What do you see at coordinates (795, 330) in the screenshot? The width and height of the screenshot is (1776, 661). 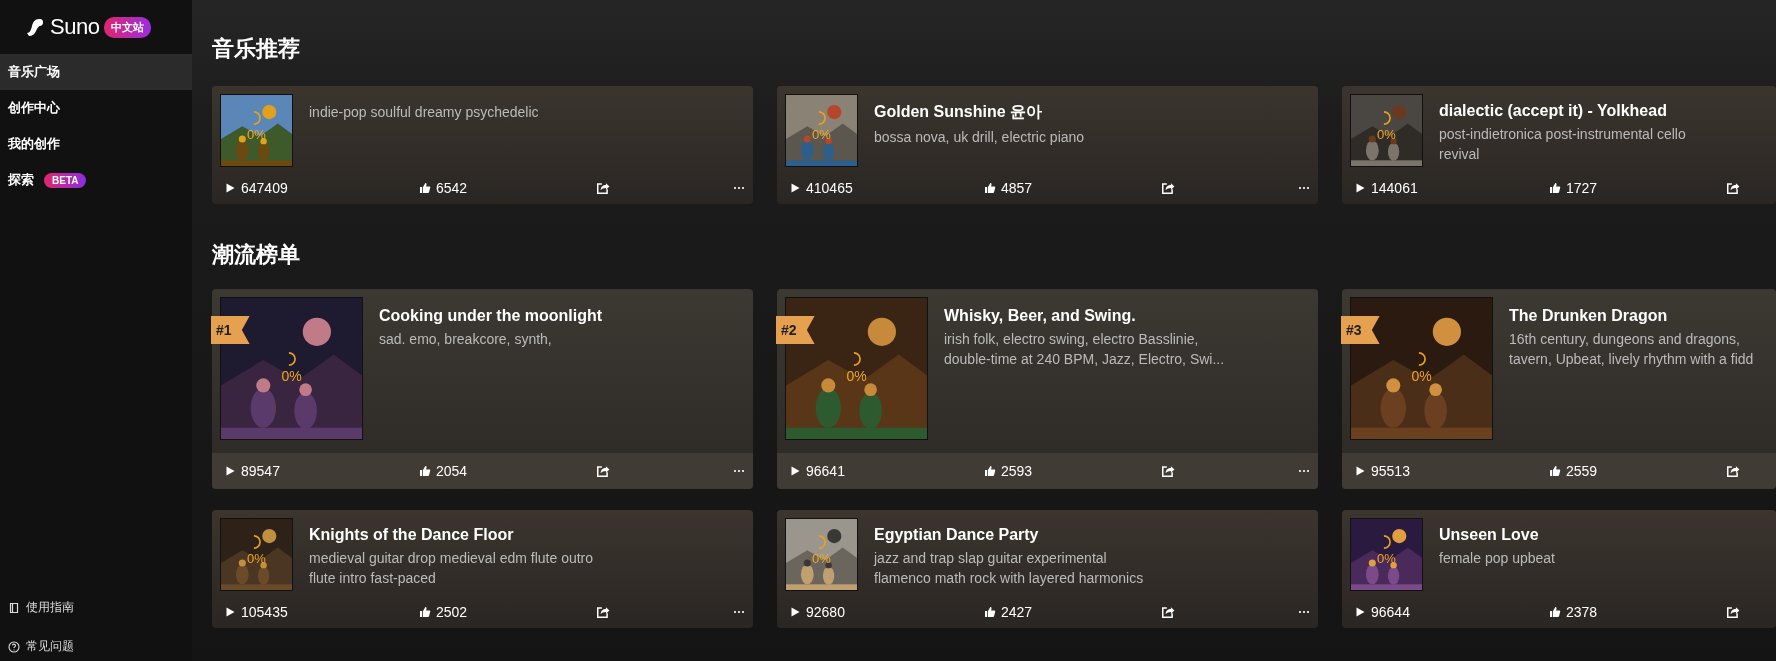 I see `rank-ribbon: #2` at bounding box center [795, 330].